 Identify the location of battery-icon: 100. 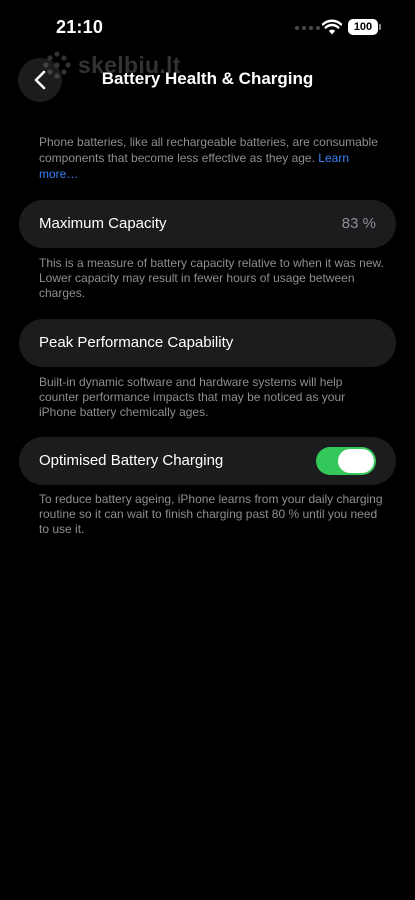
(364, 27).